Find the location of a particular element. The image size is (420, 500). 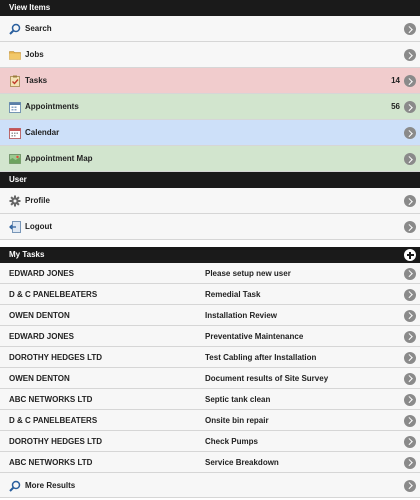

nav-item-profile: Profile is located at coordinates (210, 201).